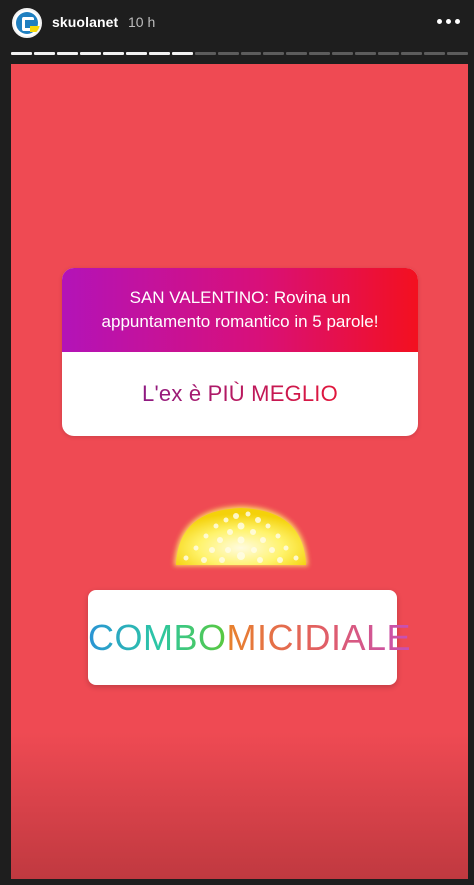 This screenshot has height=885, width=474. I want to click on skuolanet-logo-icon, so click(28, 23).